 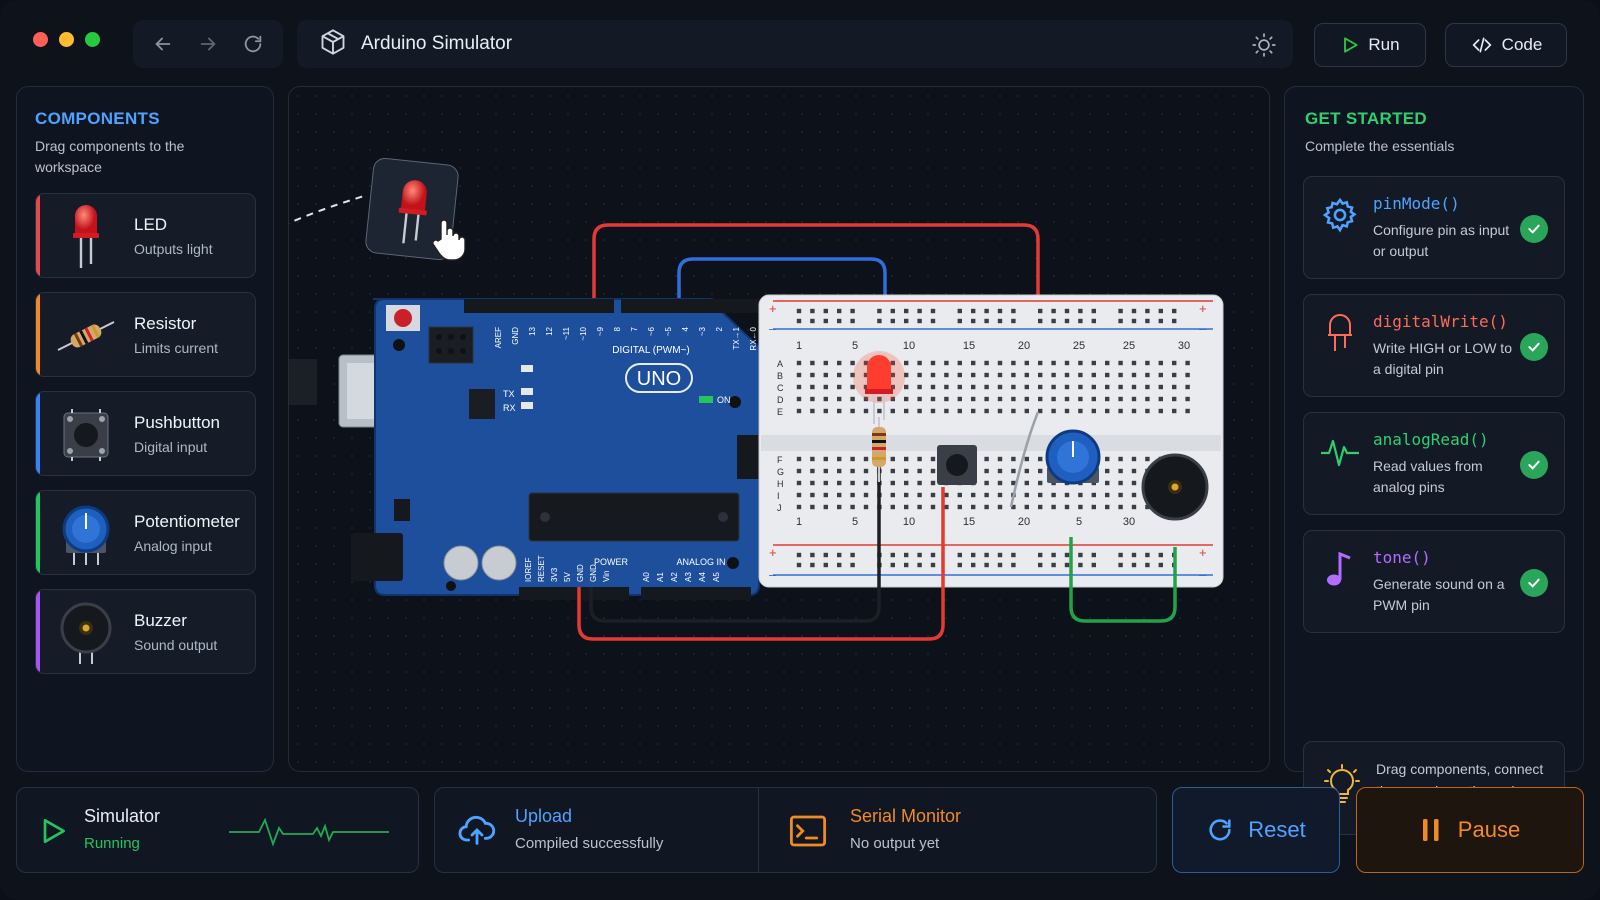 I want to click on component-name: Pushbutton, so click(x=177, y=422).